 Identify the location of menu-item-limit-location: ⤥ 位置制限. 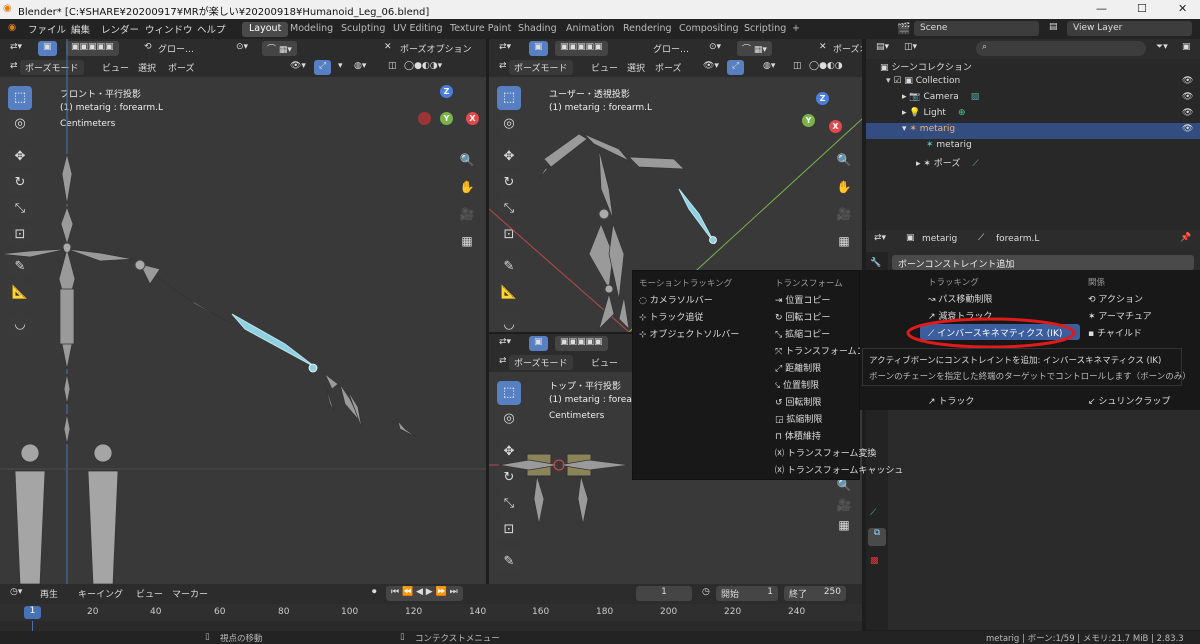
(797, 384).